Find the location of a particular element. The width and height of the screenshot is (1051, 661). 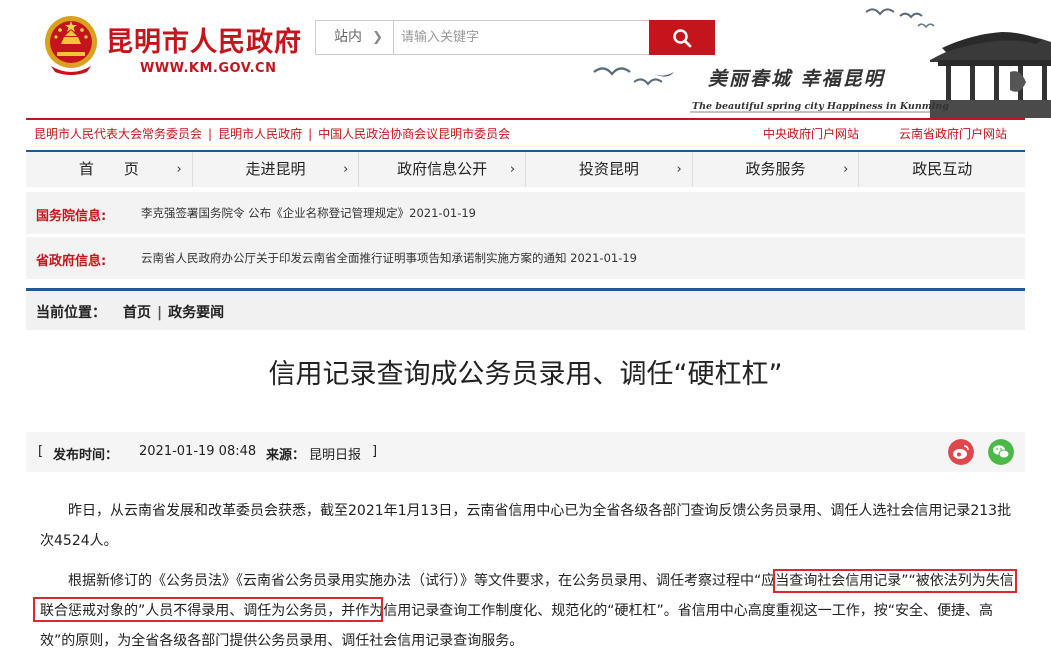

related-links-right: 中央政府门户网站 云南省政府门户网站 is located at coordinates (885, 133).